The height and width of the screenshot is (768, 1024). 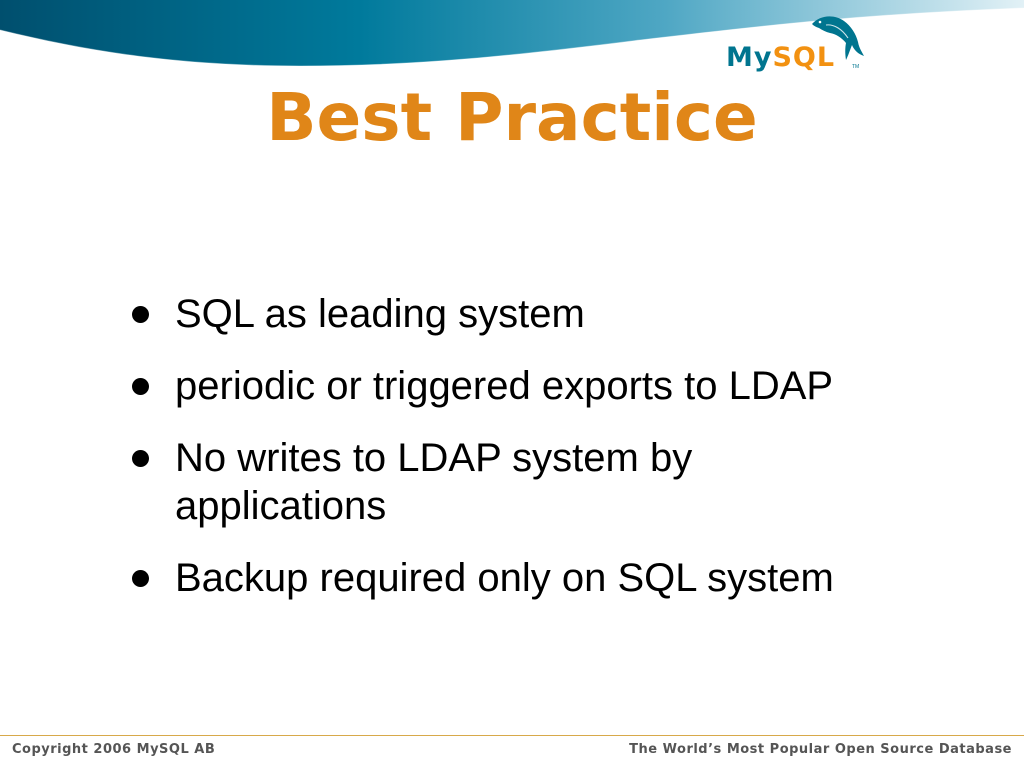 I want to click on bullet-item: No writes to LDAP system by applications, so click(x=520, y=482).